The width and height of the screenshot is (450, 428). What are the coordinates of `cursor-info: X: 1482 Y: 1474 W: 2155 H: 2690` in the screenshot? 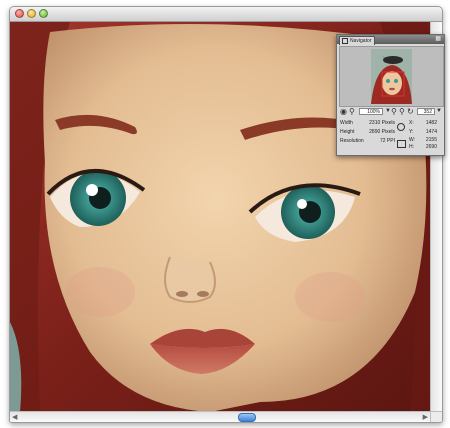 It's located at (423, 135).